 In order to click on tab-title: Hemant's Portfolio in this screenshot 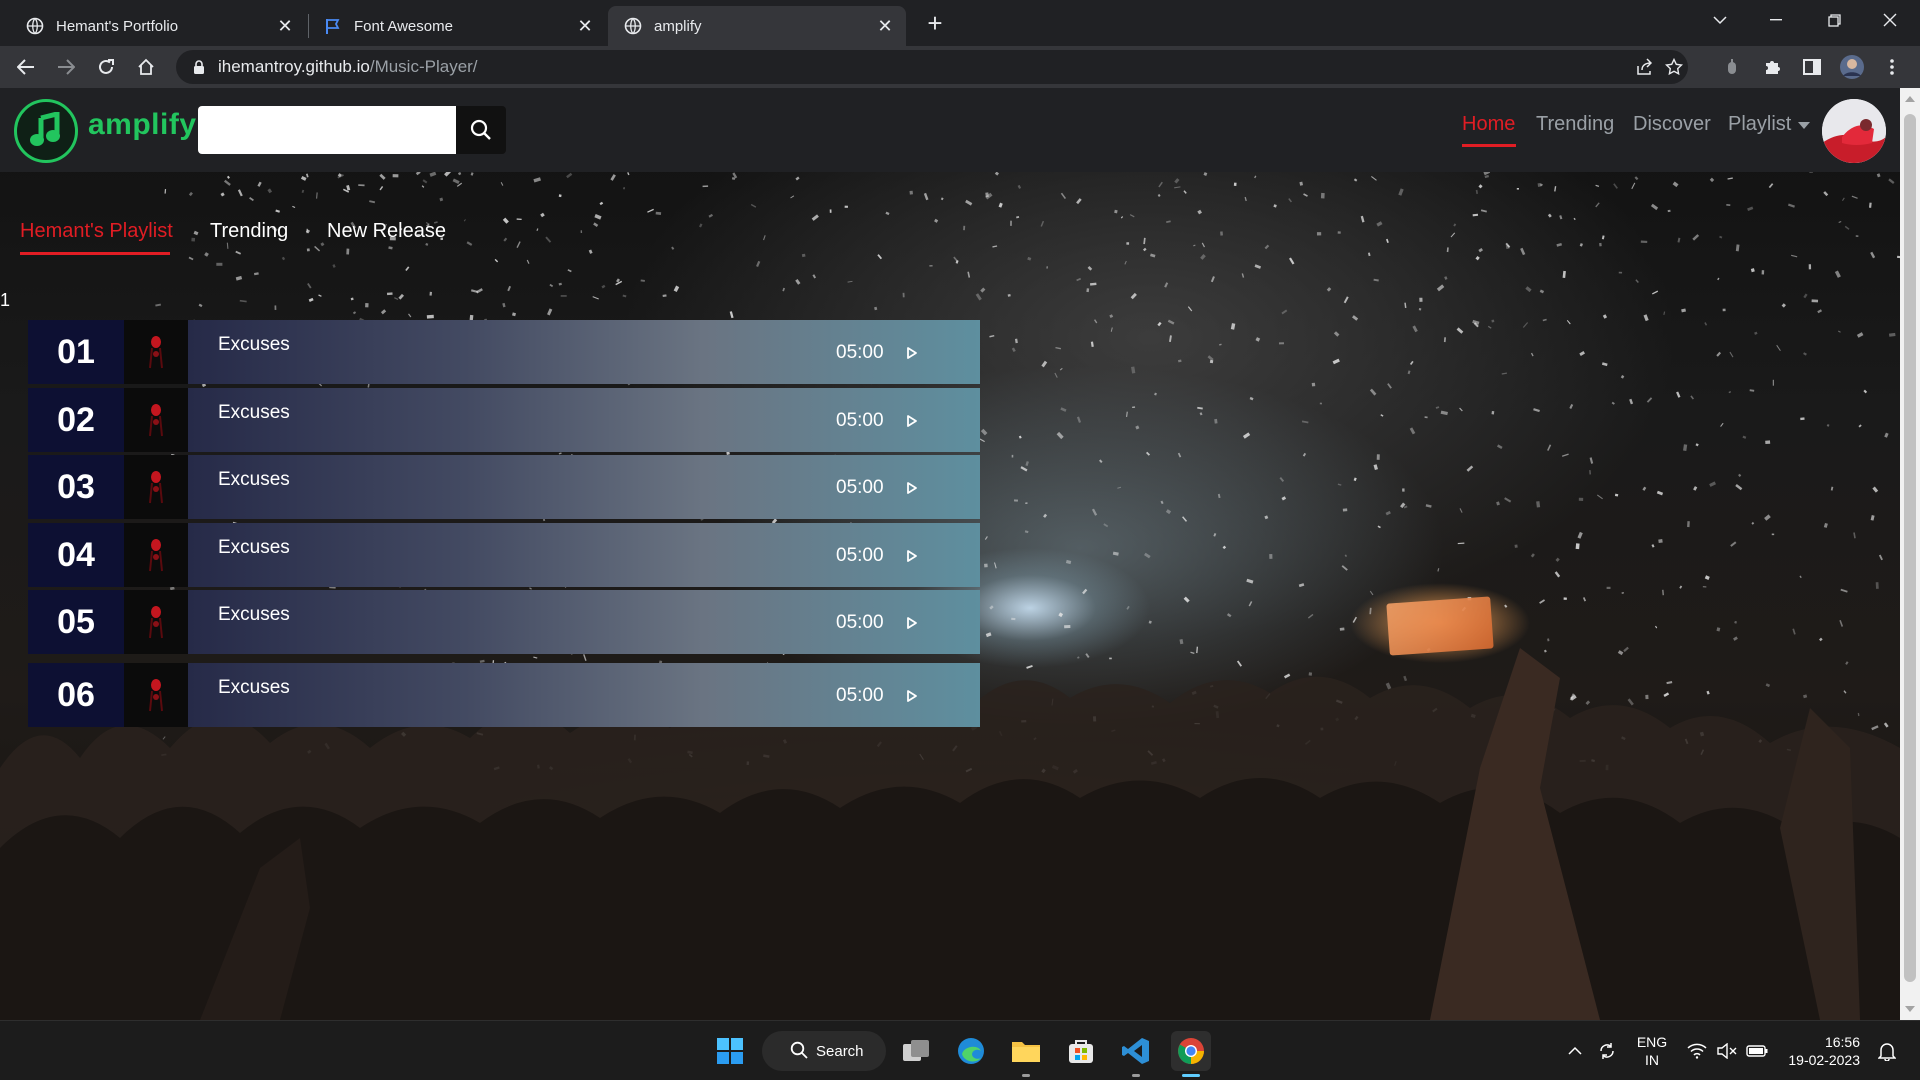, I will do `click(117, 26)`.